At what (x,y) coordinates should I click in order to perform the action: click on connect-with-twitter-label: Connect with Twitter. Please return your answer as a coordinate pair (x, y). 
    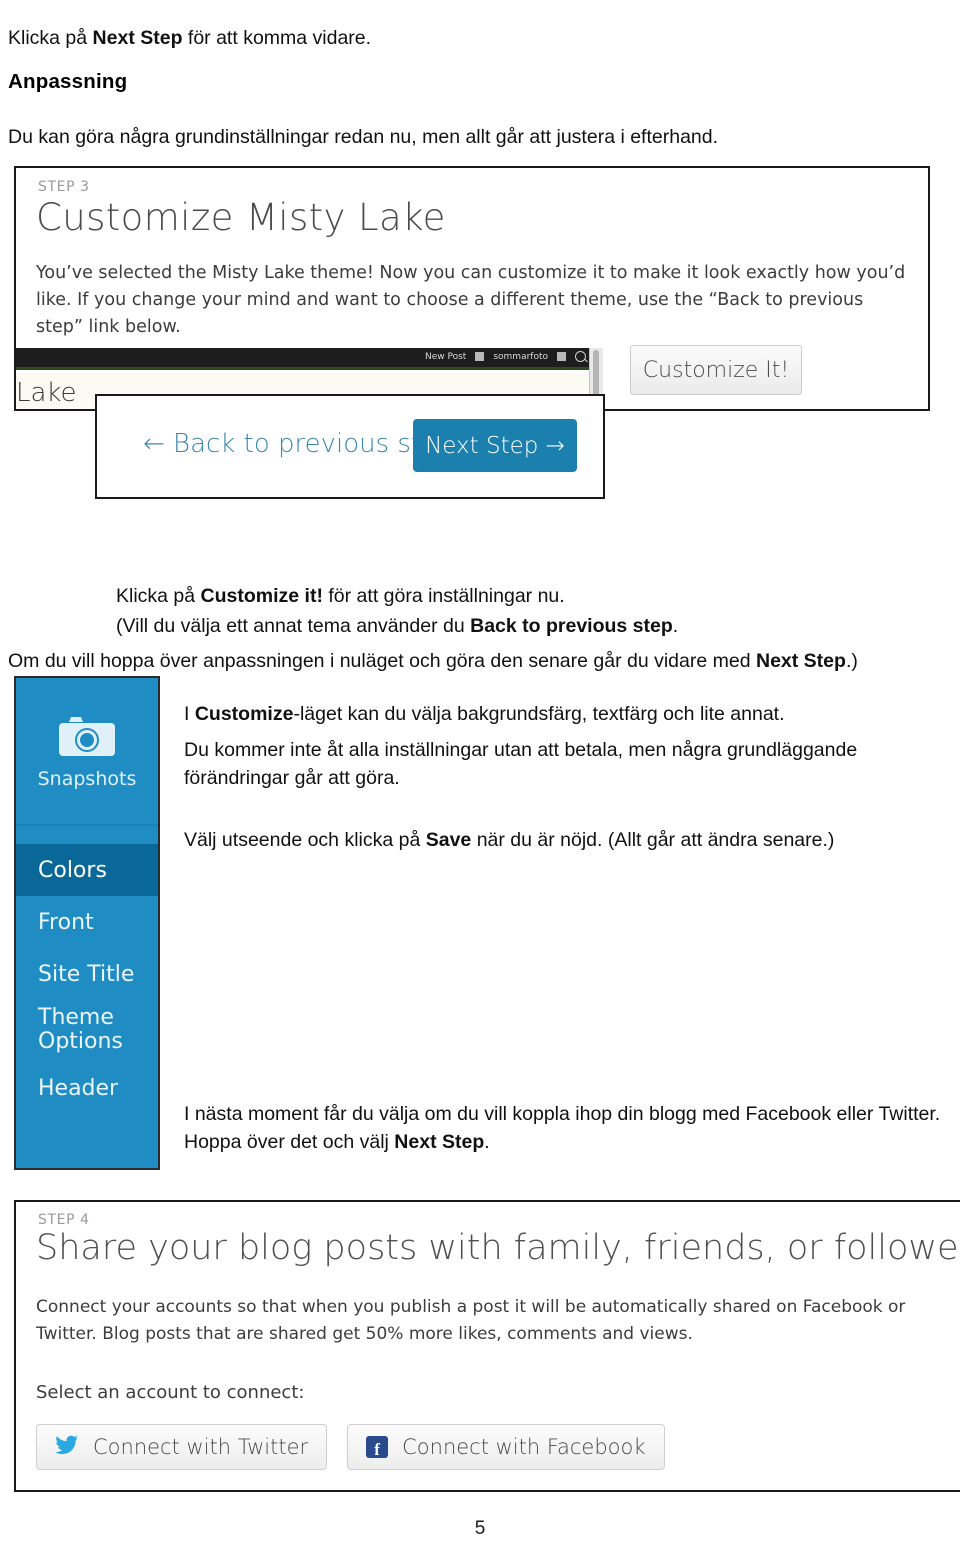
    Looking at the image, I should click on (201, 1447).